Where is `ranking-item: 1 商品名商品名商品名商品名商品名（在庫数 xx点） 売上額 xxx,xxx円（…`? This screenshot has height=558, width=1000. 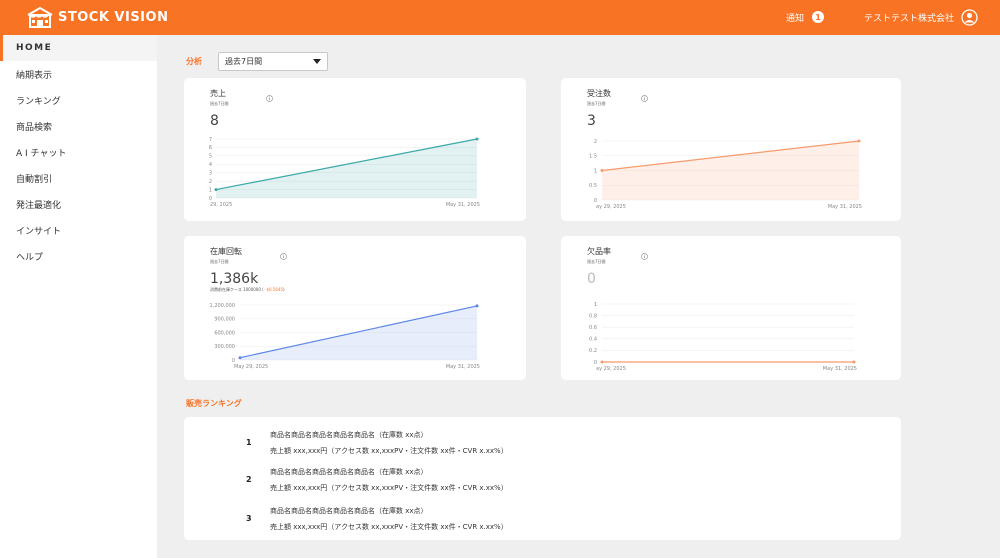 ranking-item: 1 商品名商品名商品名商品名商品名（在庫数 xx点） 売上額 xxx,xxx円（… is located at coordinates (542, 443).